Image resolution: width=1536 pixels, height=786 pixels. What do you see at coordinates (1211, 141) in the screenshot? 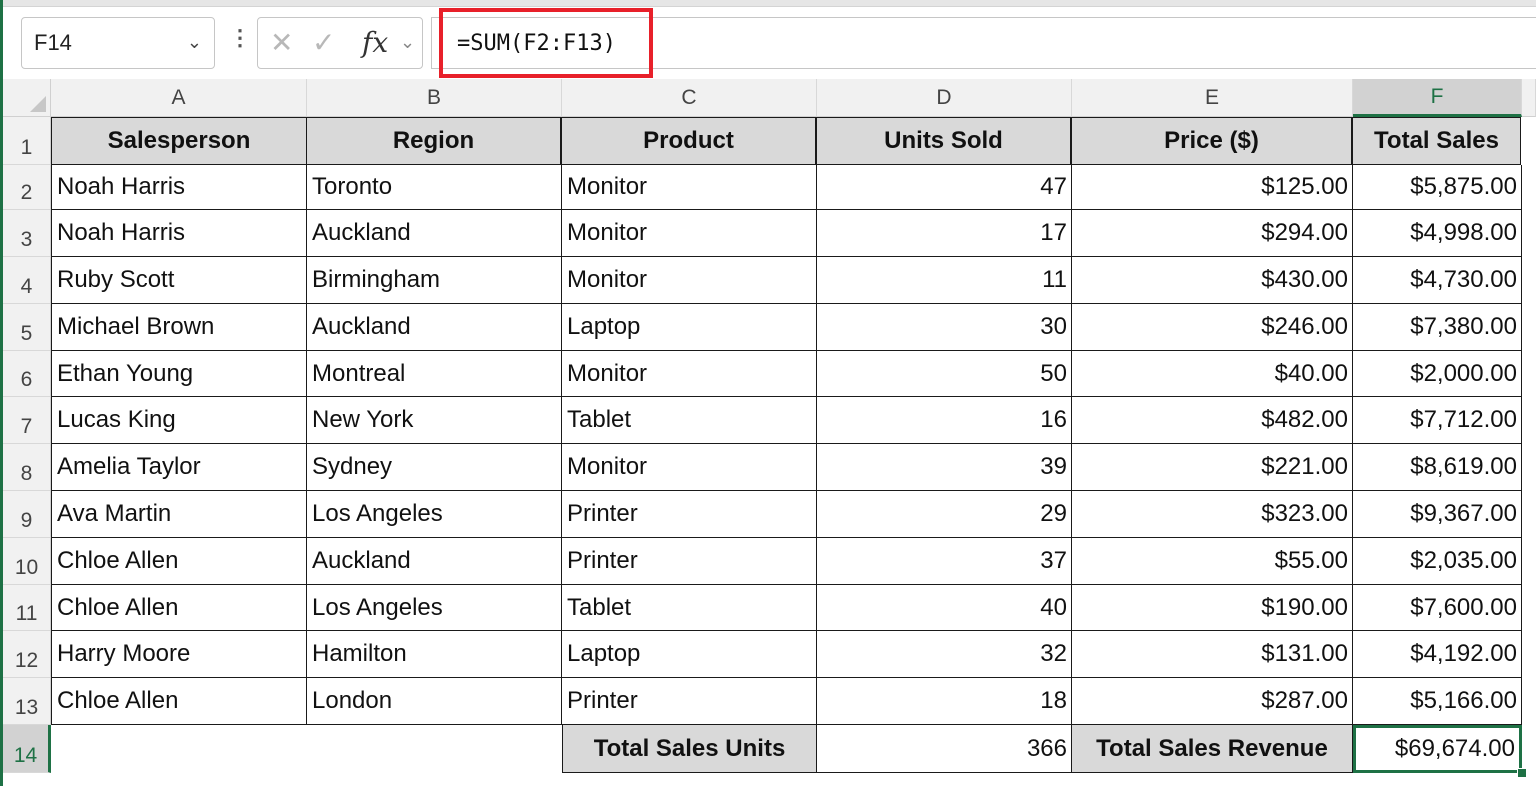
I see `header-cell-e: Price ($)` at bounding box center [1211, 141].